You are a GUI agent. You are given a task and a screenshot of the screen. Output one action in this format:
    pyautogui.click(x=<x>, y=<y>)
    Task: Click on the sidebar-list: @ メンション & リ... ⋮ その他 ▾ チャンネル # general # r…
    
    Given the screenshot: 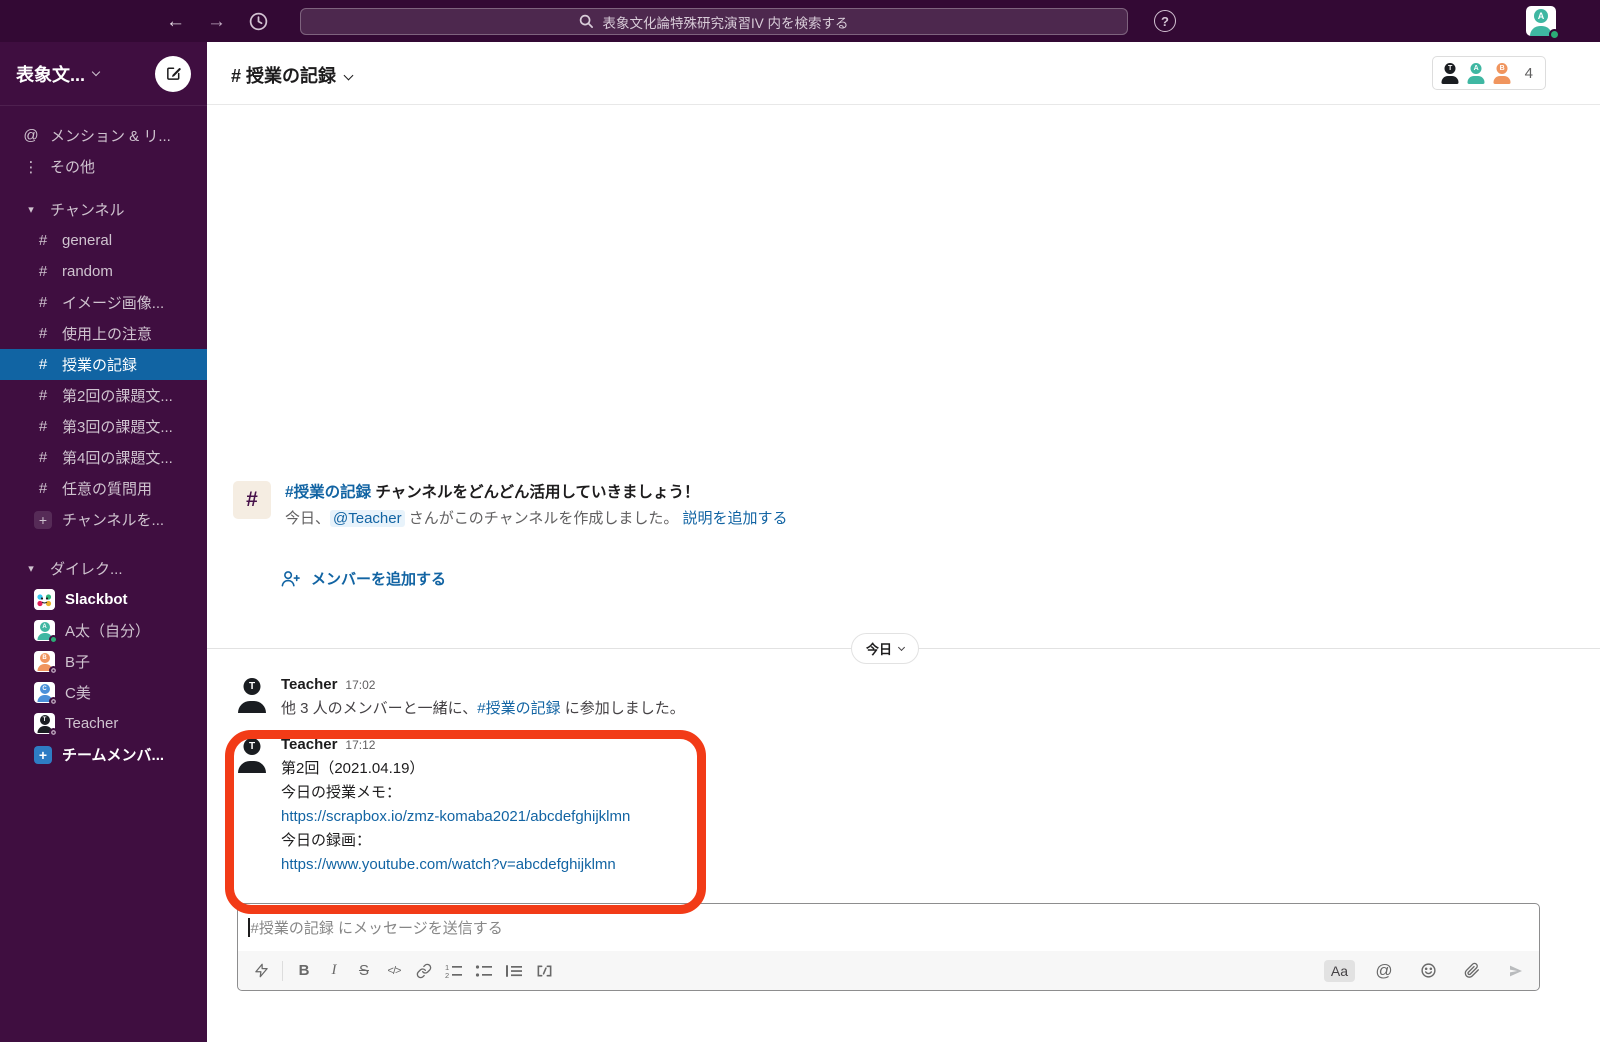 What is the action you would take?
    pyautogui.click(x=103, y=438)
    